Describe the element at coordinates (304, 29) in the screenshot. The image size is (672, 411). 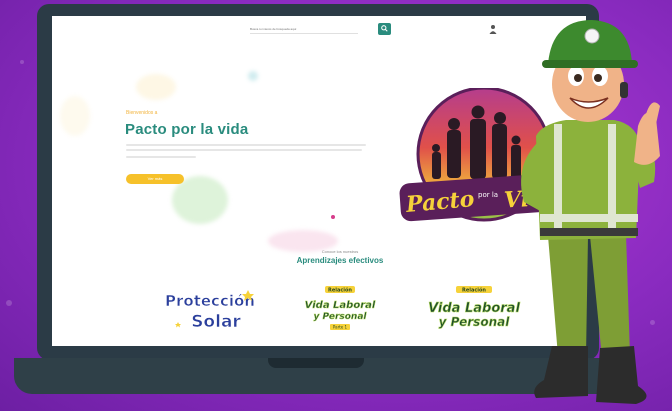
I see `search-input` at that location.